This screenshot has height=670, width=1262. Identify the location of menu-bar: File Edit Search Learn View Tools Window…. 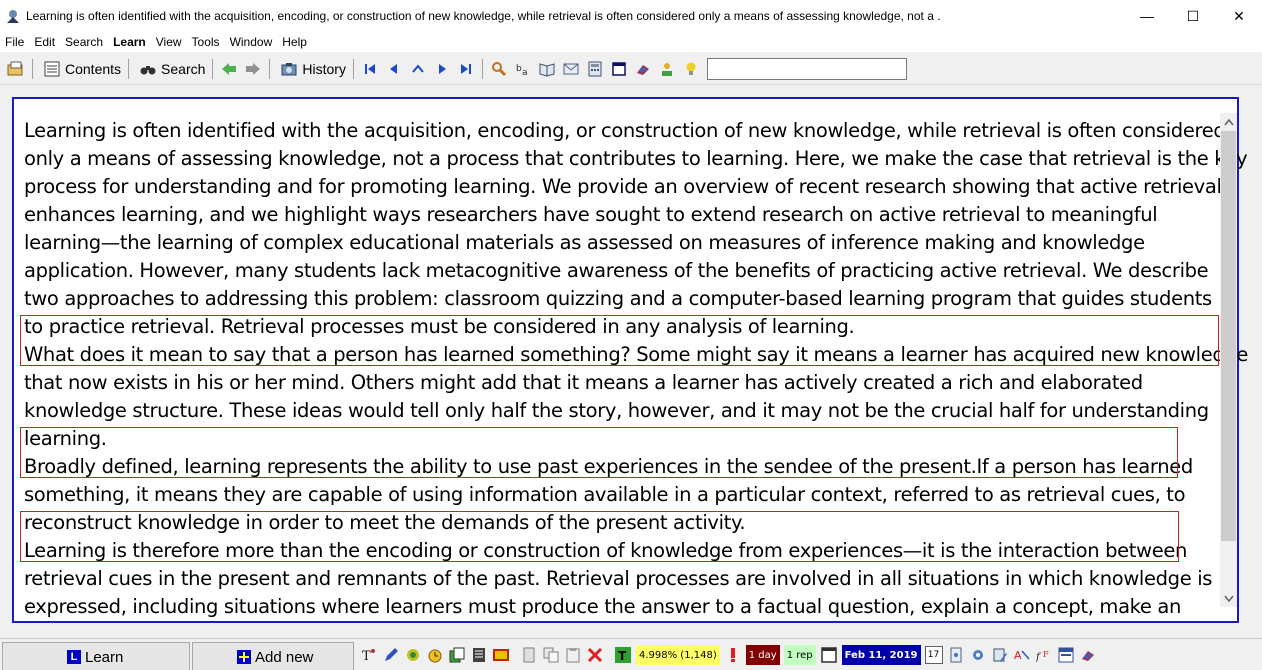
(631, 42).